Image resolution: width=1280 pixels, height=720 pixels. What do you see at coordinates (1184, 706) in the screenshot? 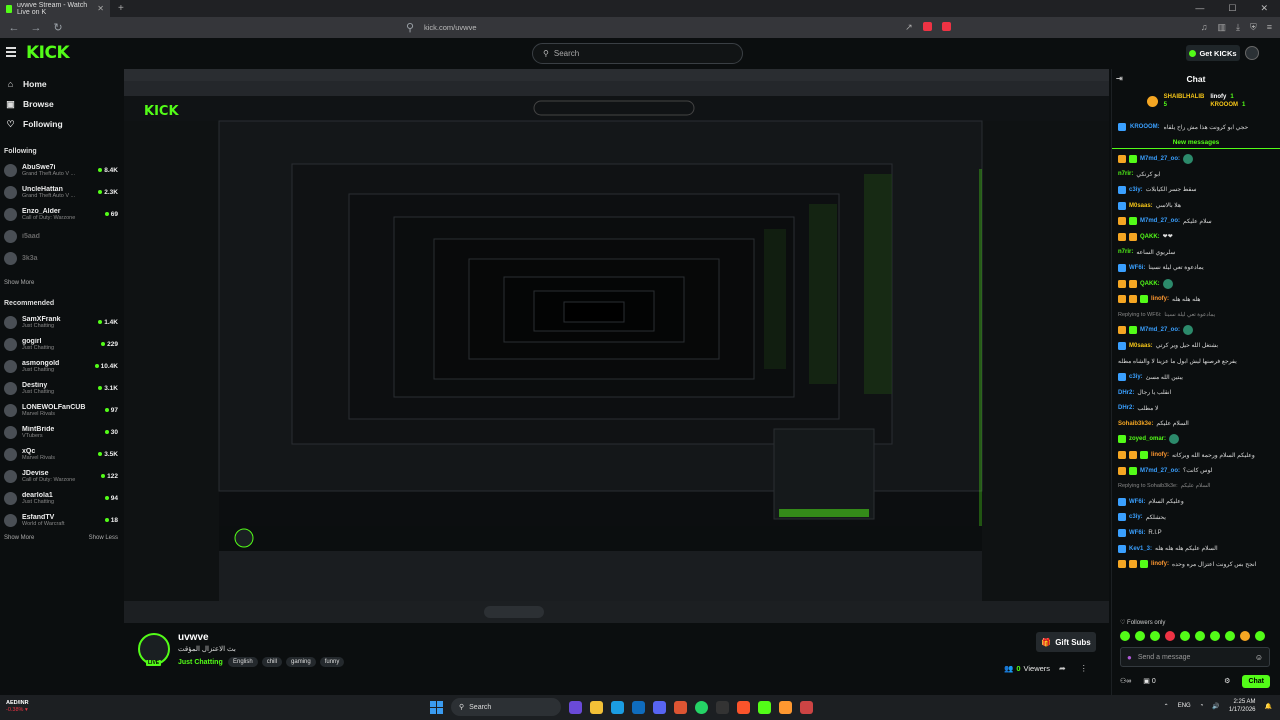
I see `lang-indicator: ENG` at bounding box center [1184, 706].